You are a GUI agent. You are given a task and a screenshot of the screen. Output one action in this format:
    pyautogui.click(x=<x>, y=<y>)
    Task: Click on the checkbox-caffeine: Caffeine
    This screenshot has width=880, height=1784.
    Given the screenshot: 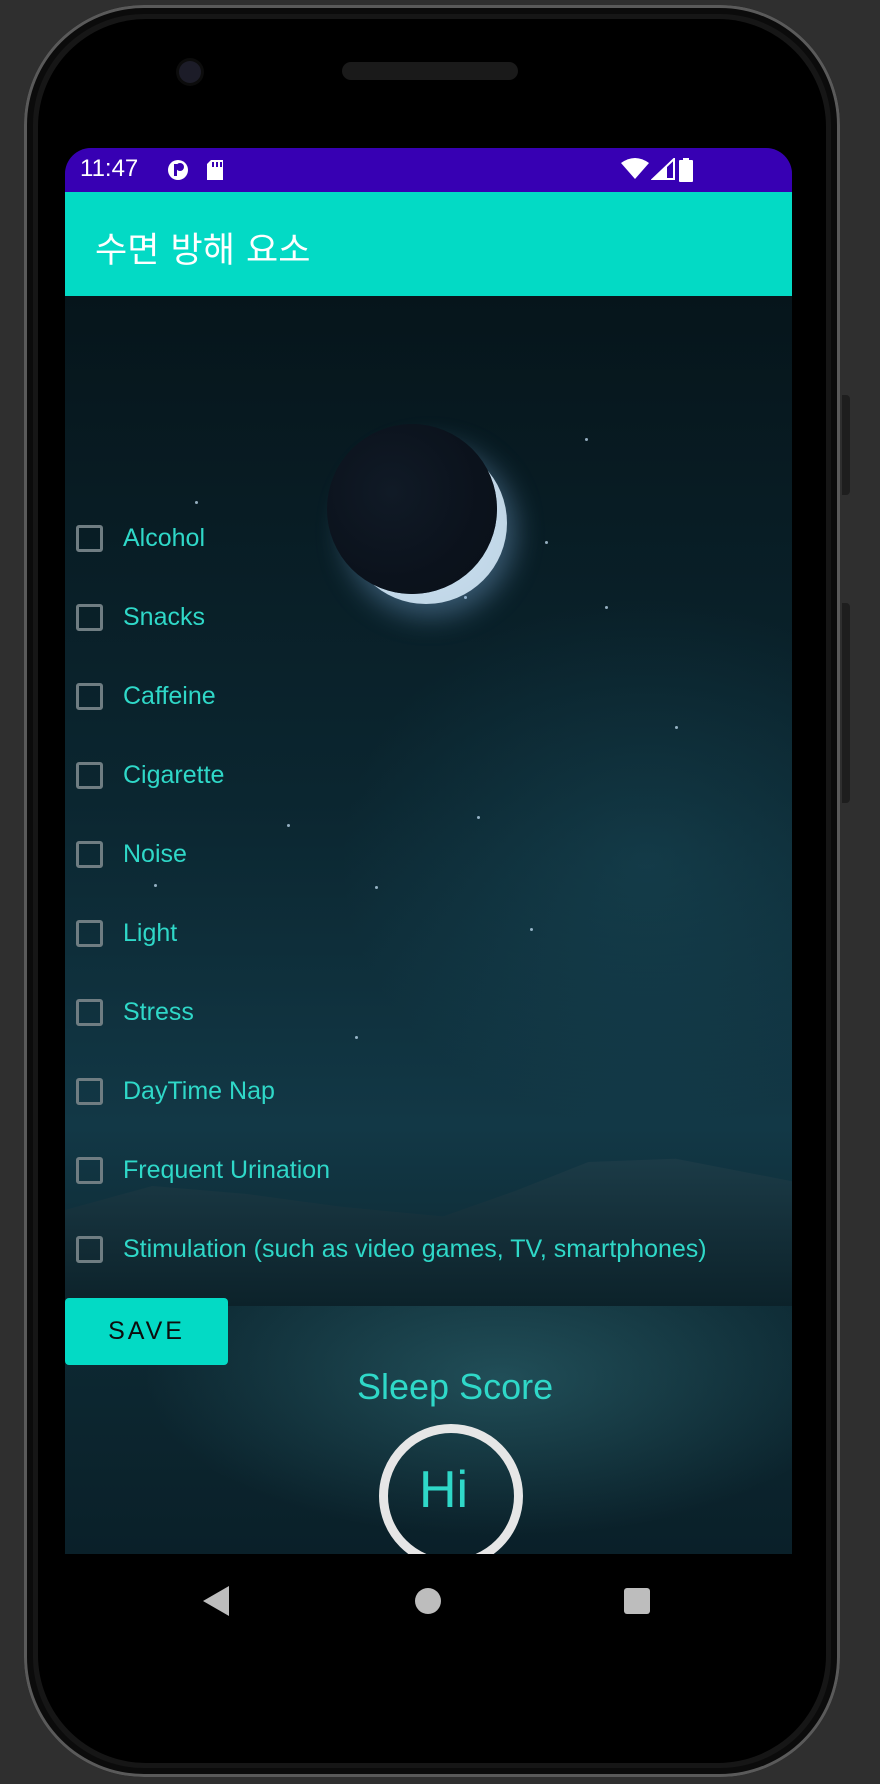 What is the action you would take?
    pyautogui.click(x=146, y=696)
    